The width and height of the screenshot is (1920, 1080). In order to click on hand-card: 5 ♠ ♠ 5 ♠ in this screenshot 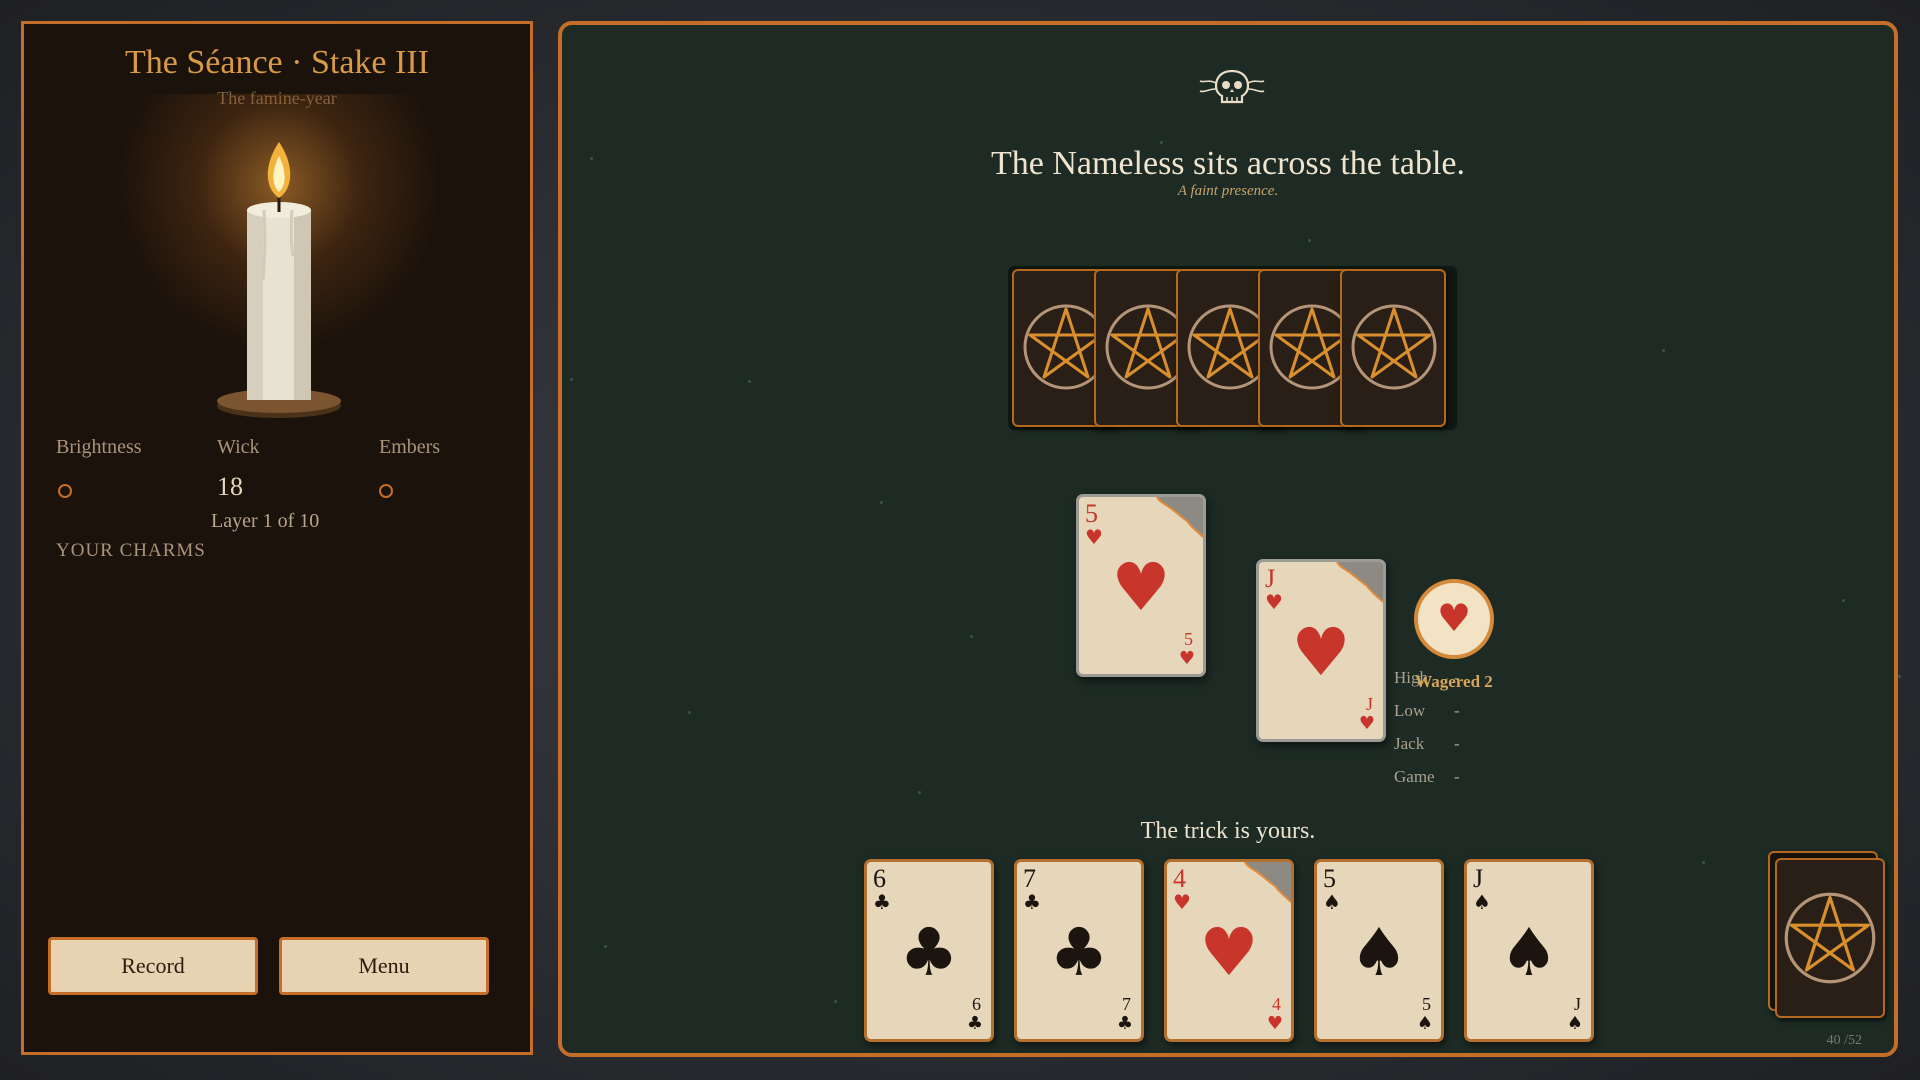, I will do `click(1379, 950)`.